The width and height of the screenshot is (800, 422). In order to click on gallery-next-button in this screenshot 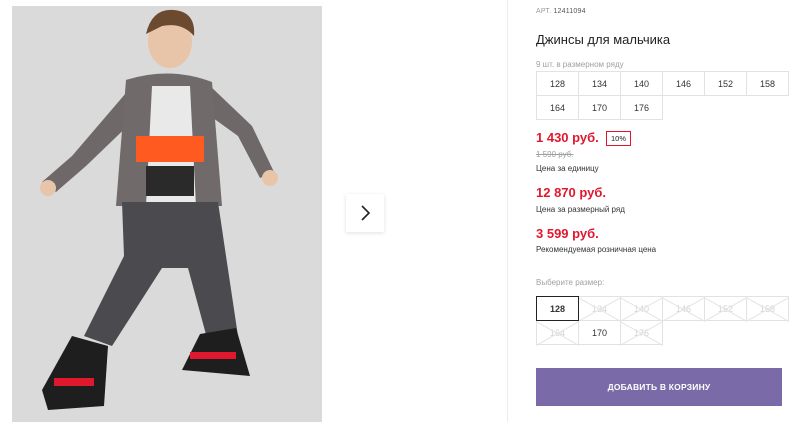, I will do `click(365, 213)`.